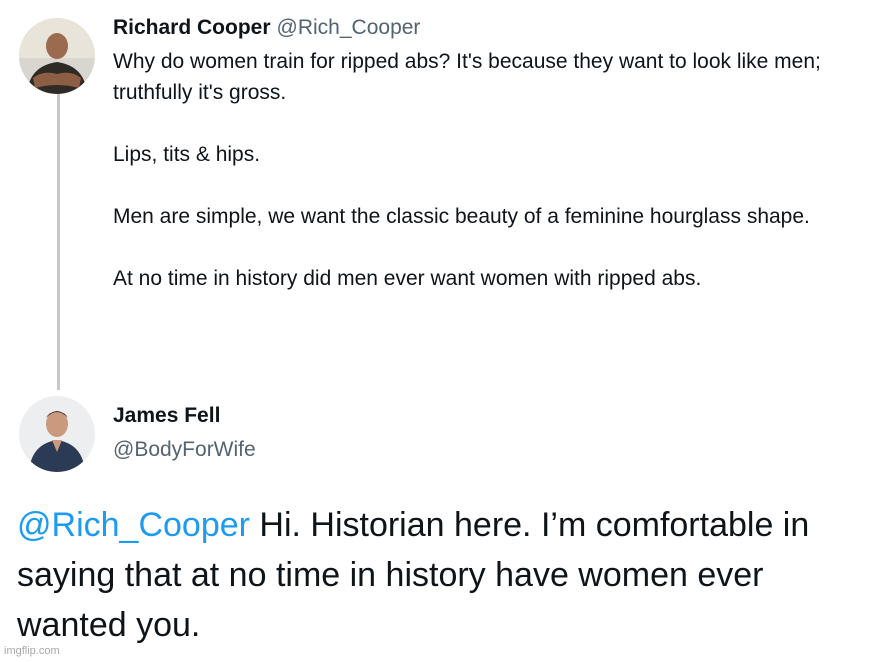  Describe the element at coordinates (184, 450) in the screenshot. I see `reply-author-handle: @BodyForWife` at that location.